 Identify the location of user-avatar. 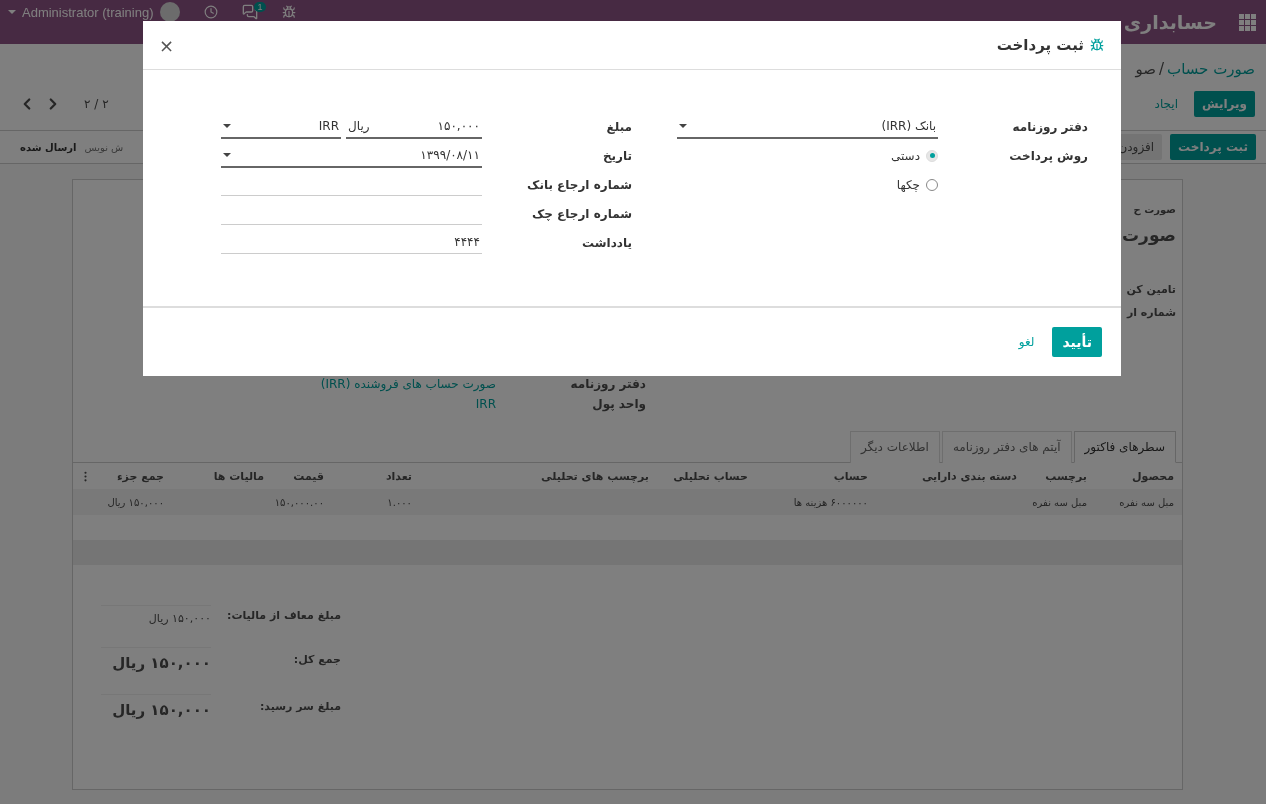
(169, 12).